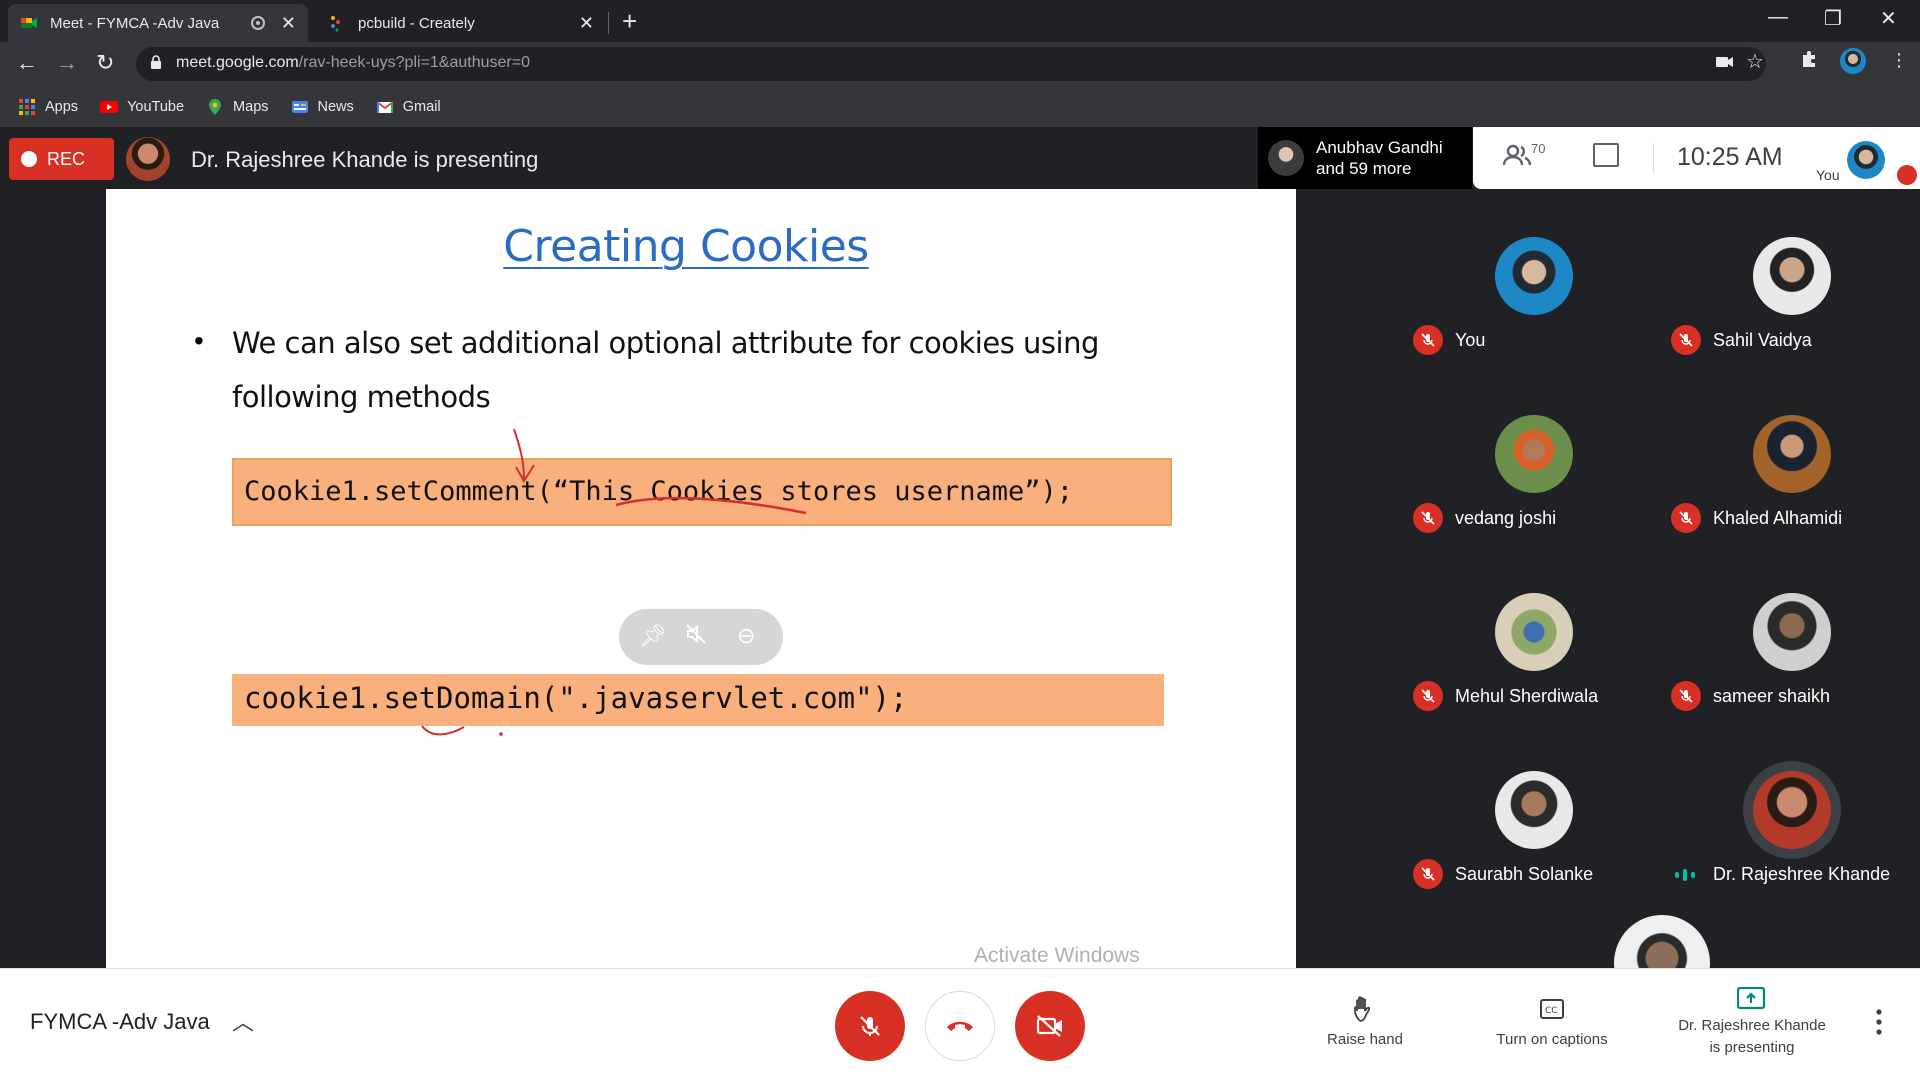 Image resolution: width=1920 pixels, height=1080 pixels. Describe the element at coordinates (653, 636) in the screenshot. I see `pin-icon: 📌︎` at that location.